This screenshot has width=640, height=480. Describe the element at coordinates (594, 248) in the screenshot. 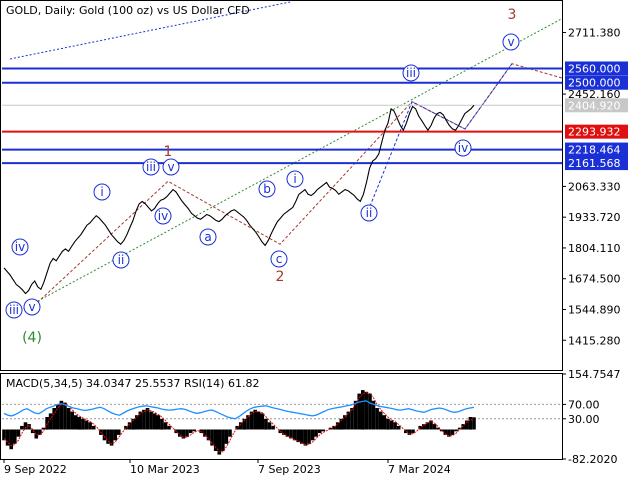

I see `y-tick-label: 1804.110` at that location.